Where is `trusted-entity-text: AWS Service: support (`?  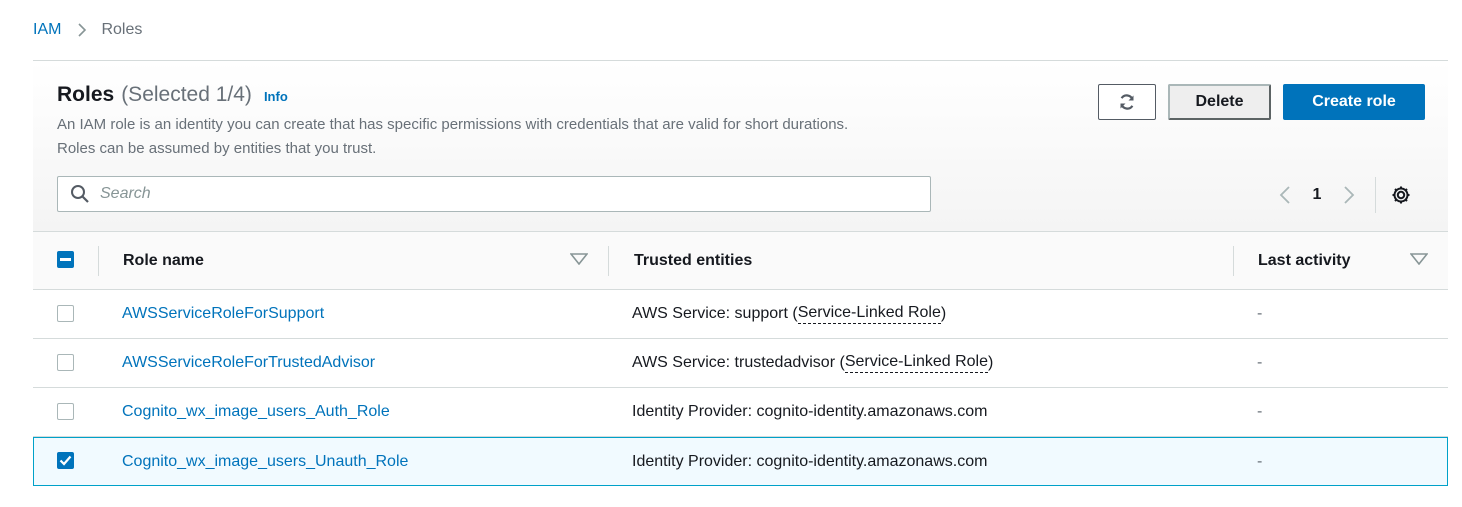 trusted-entity-text: AWS Service: support ( is located at coordinates (715, 313).